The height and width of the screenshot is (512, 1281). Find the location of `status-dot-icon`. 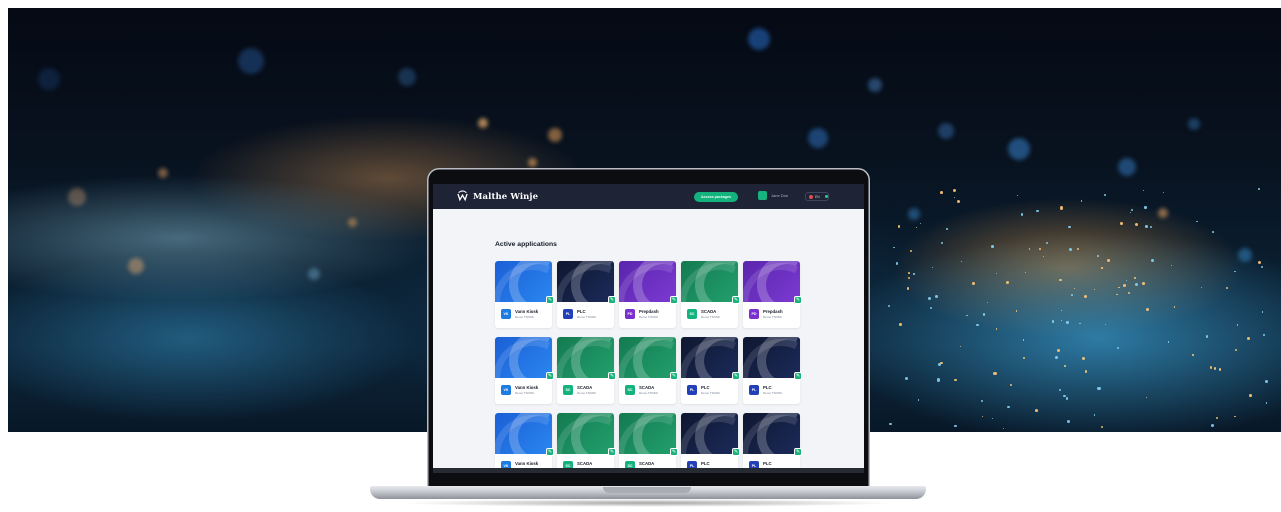

status-dot-icon is located at coordinates (826, 196).